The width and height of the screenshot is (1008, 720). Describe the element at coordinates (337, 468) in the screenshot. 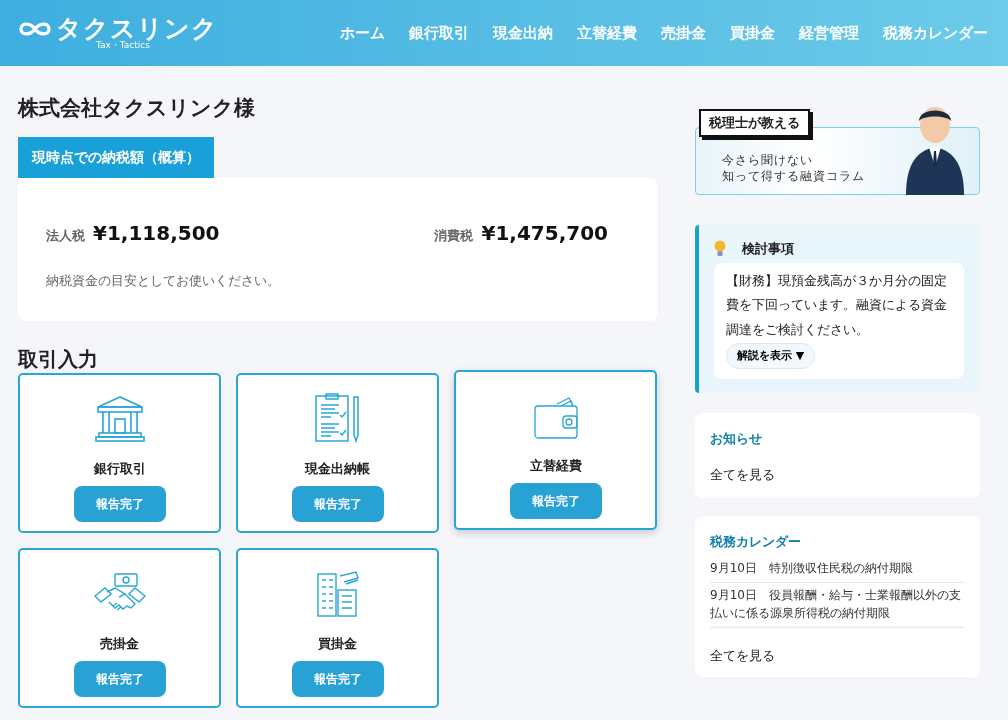

I see `card-label: 現金出納帳` at that location.